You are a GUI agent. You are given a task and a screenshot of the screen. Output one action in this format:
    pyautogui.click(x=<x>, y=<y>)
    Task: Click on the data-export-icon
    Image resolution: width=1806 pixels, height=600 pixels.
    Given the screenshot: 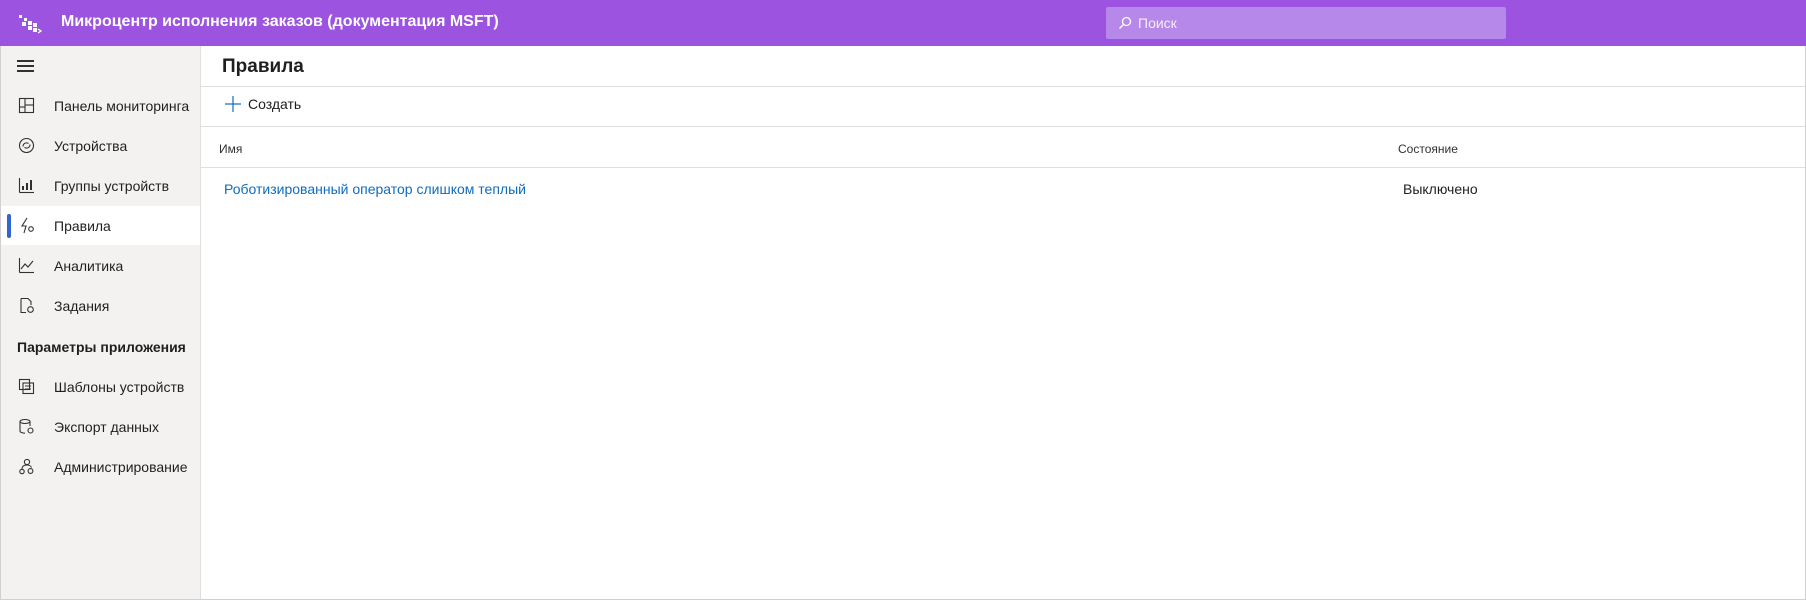 What is the action you would take?
    pyautogui.click(x=26, y=426)
    